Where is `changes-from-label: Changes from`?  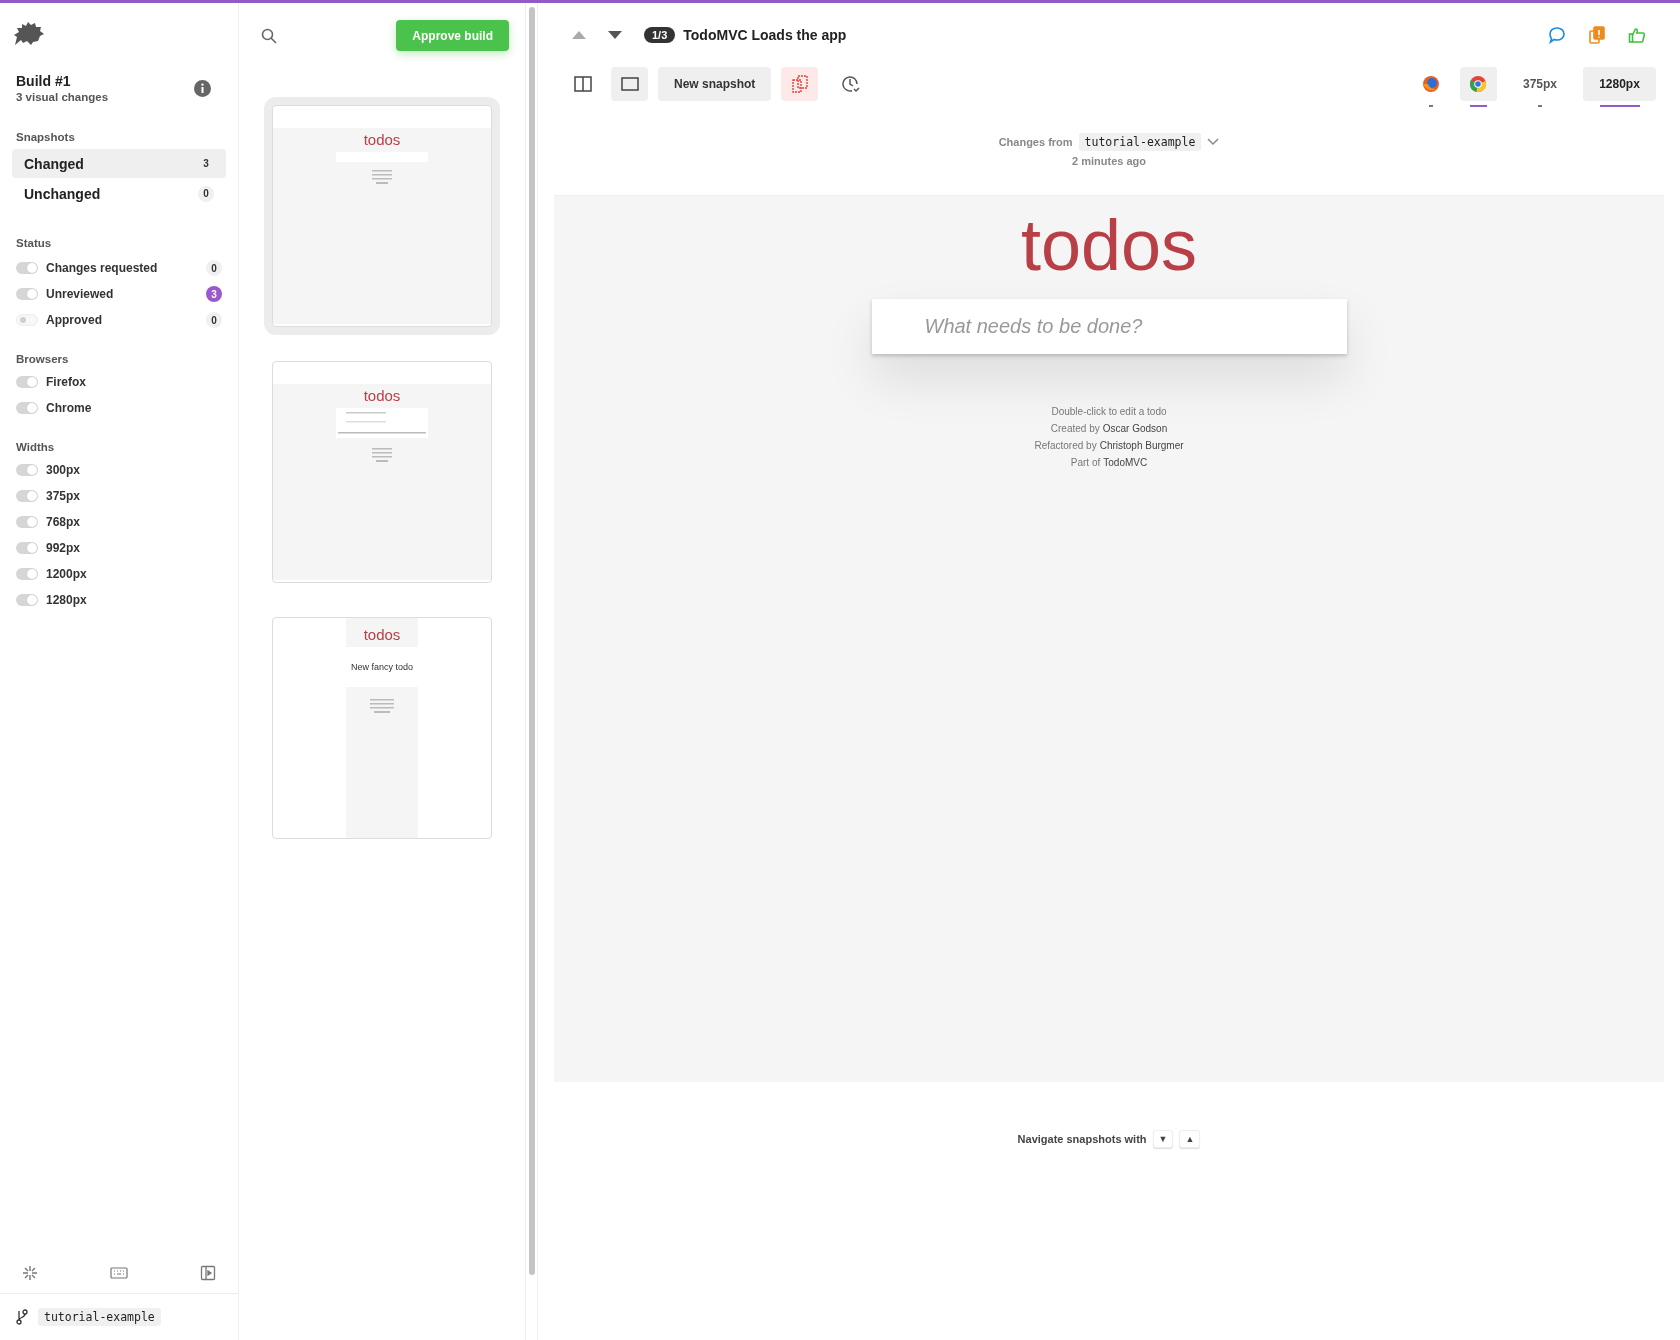 changes-from-label: Changes from is located at coordinates (1035, 142).